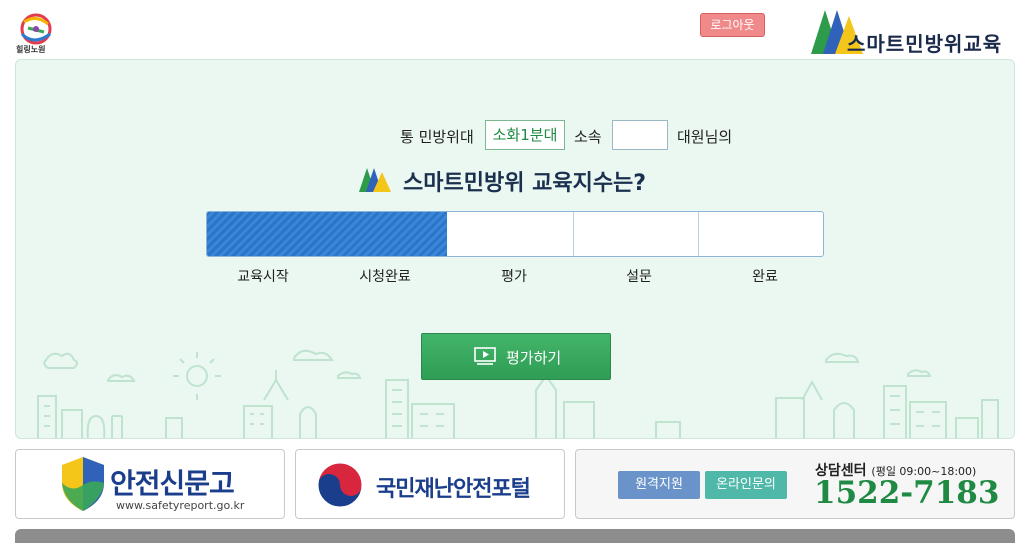  I want to click on progress-fill, so click(327, 234).